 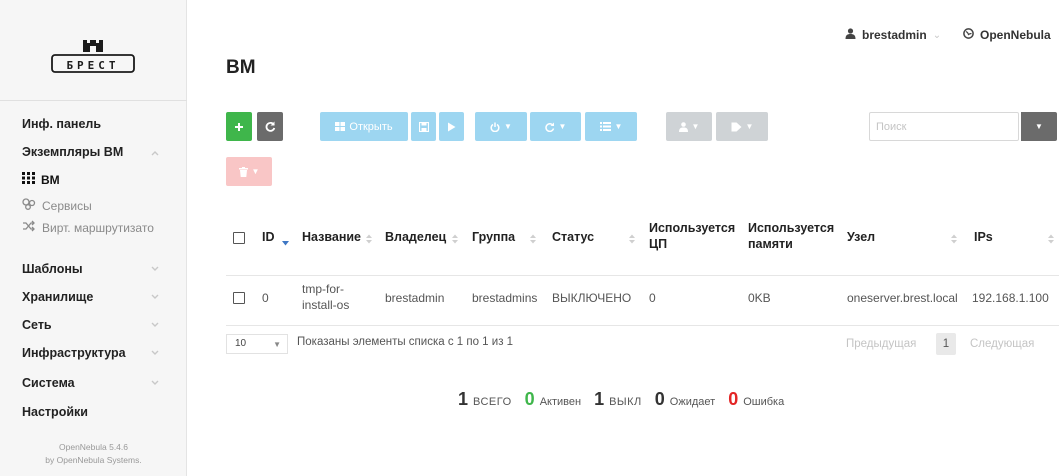 I want to click on labels-button: ▼, so click(x=742, y=126).